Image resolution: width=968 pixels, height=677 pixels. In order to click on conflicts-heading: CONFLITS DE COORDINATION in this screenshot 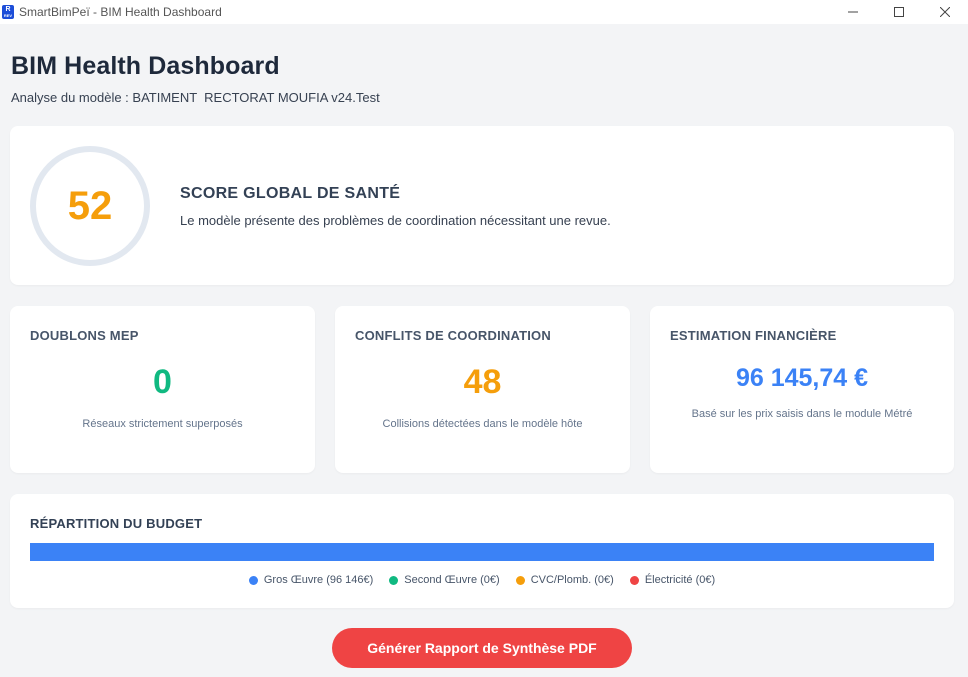, I will do `click(453, 335)`.